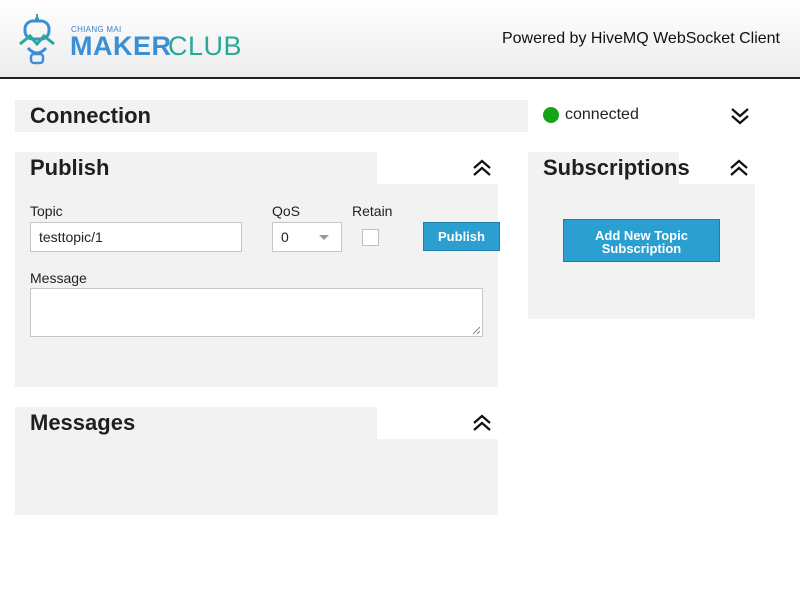  What do you see at coordinates (286, 211) in the screenshot?
I see `qos-label: QoS` at bounding box center [286, 211].